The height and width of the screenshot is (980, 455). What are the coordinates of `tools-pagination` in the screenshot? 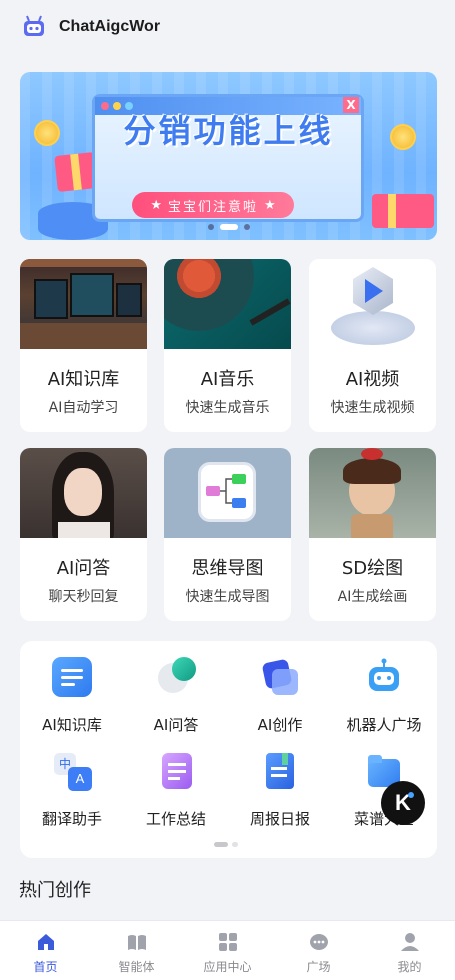 It's located at (226, 844).